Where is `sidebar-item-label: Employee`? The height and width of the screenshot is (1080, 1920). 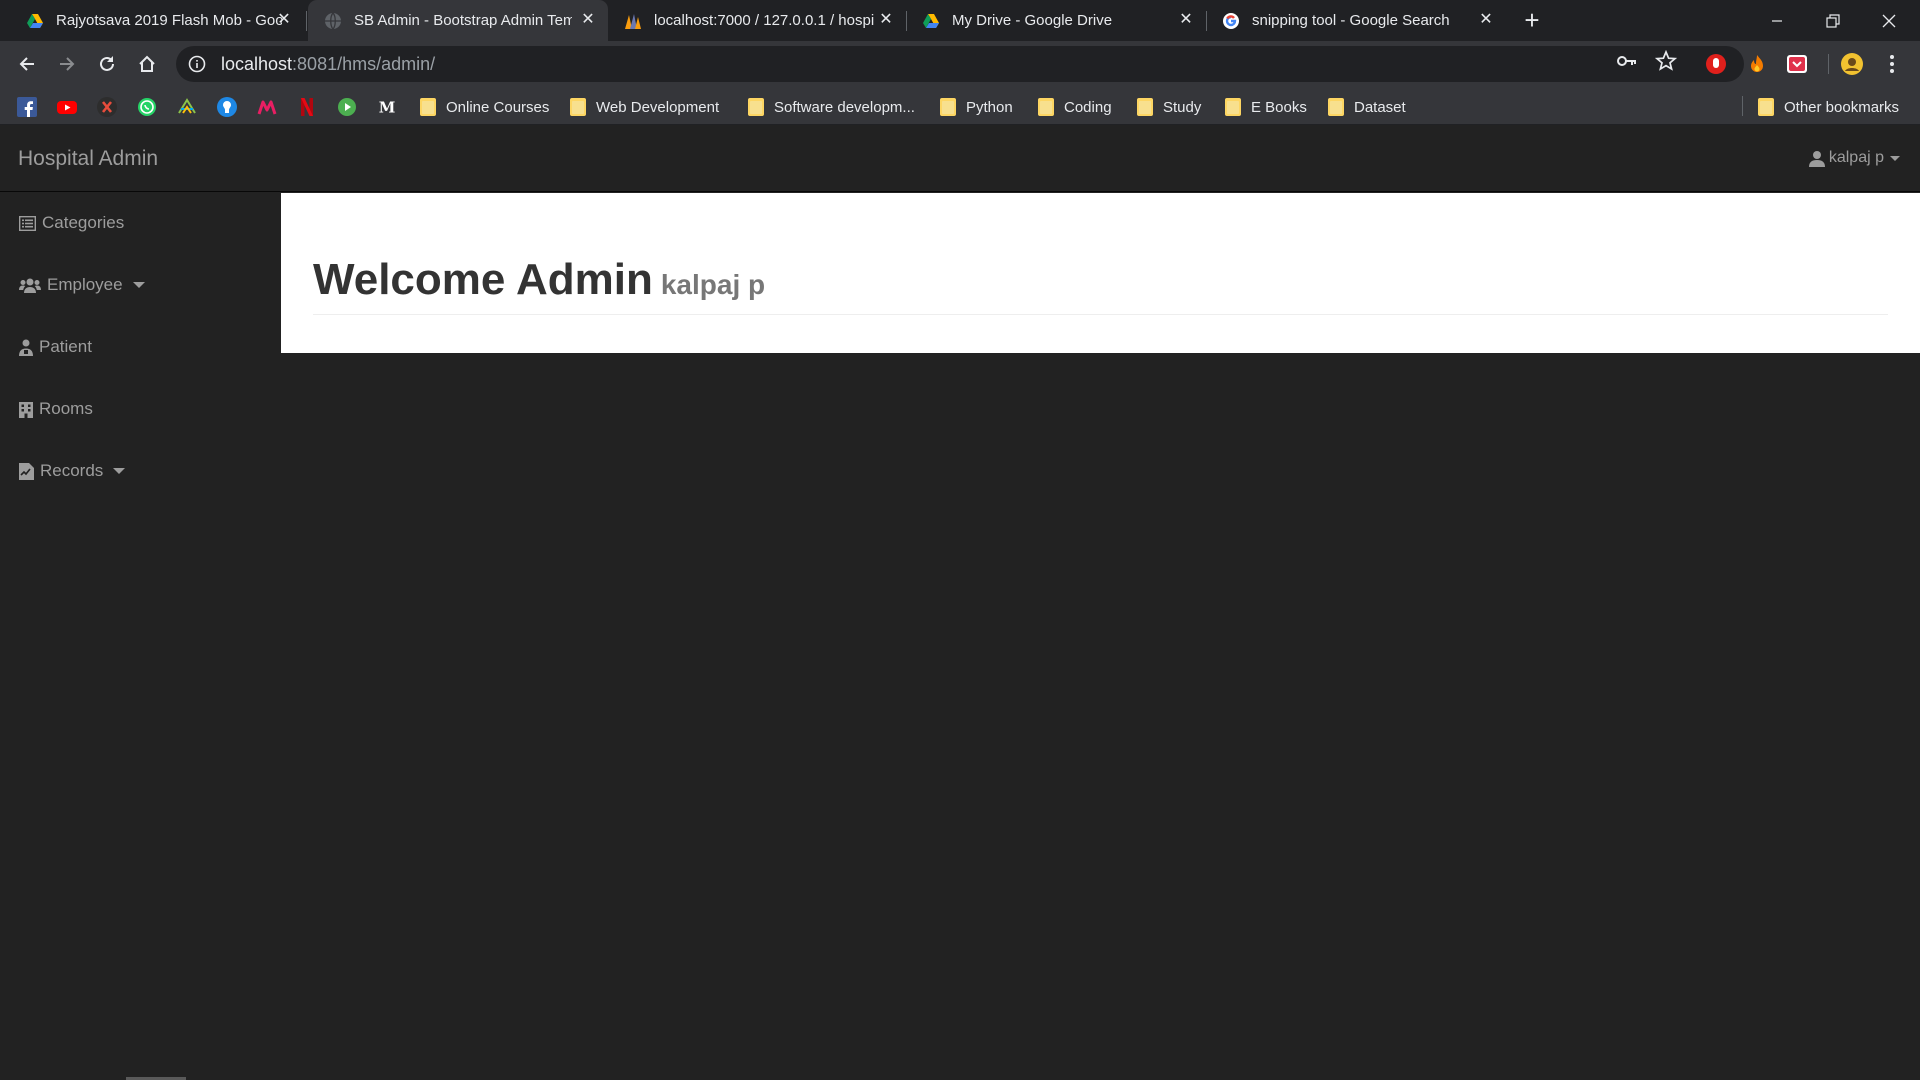 sidebar-item-label: Employee is located at coordinates (85, 284).